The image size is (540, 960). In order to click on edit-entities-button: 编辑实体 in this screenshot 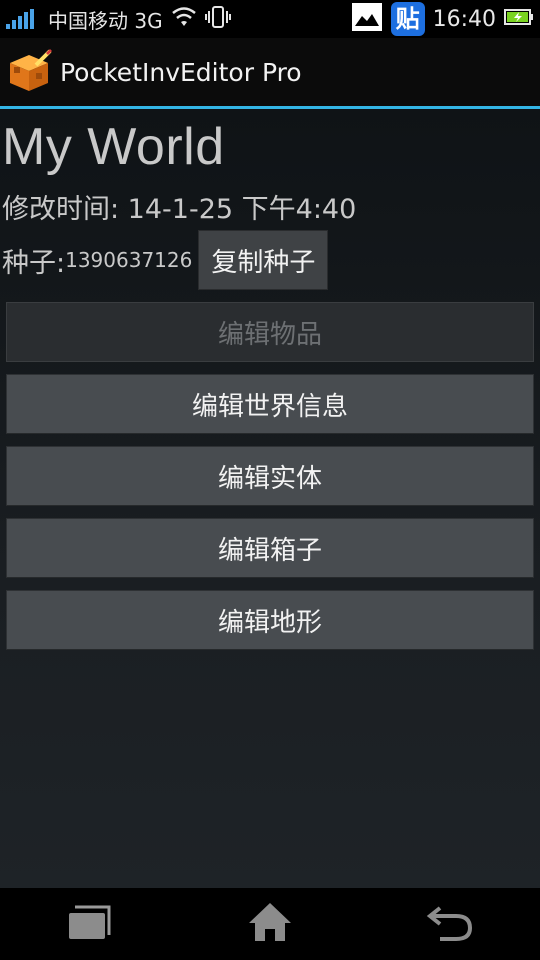, I will do `click(270, 476)`.